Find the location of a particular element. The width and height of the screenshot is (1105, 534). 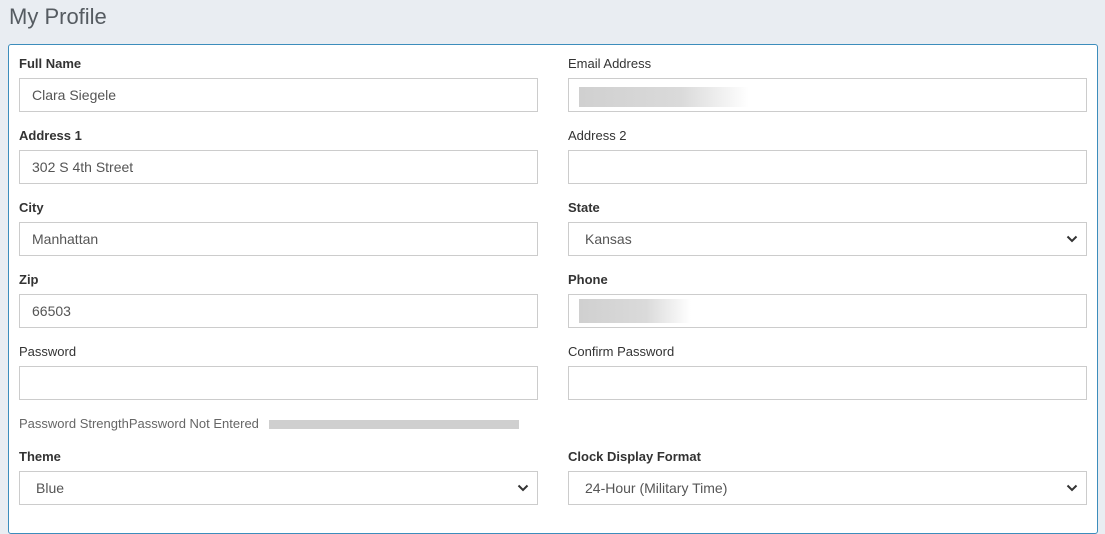

clock-format-label: Clock Display Format is located at coordinates (634, 456).